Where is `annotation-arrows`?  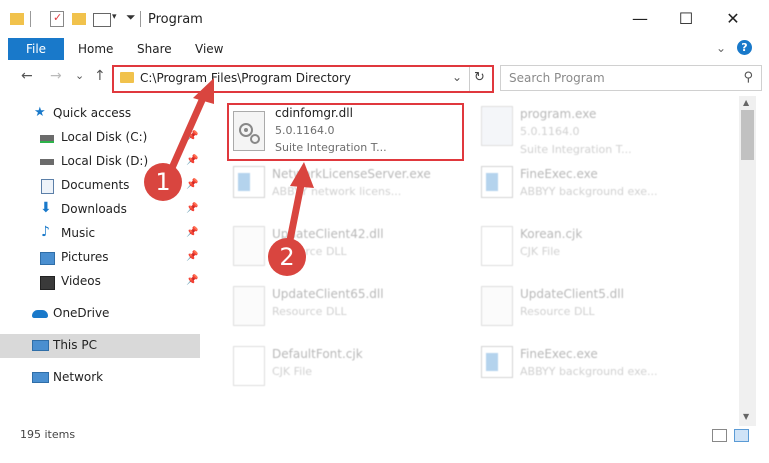
annotation-arrows is located at coordinates (241, 161).